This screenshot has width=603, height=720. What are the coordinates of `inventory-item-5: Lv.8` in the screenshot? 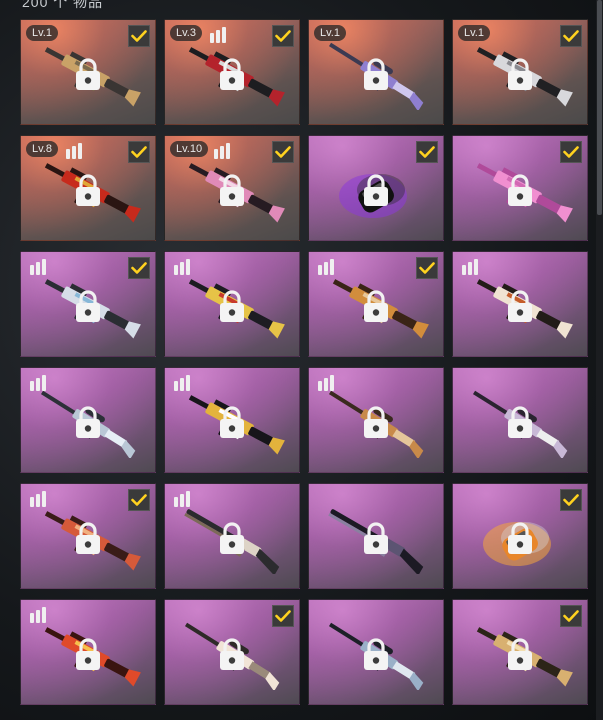 It's located at (88, 188).